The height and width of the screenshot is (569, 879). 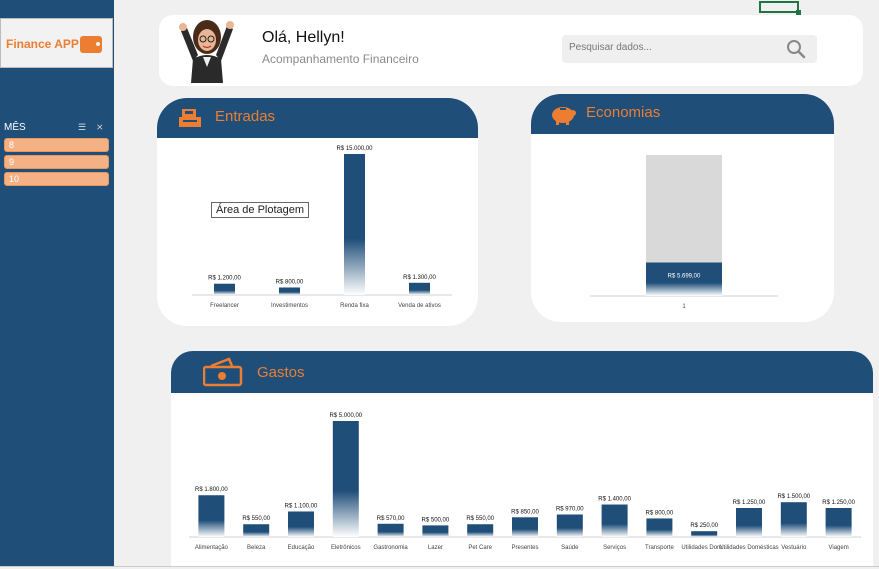 I want to click on greeting: Olá, Hellyn!, so click(x=303, y=37).